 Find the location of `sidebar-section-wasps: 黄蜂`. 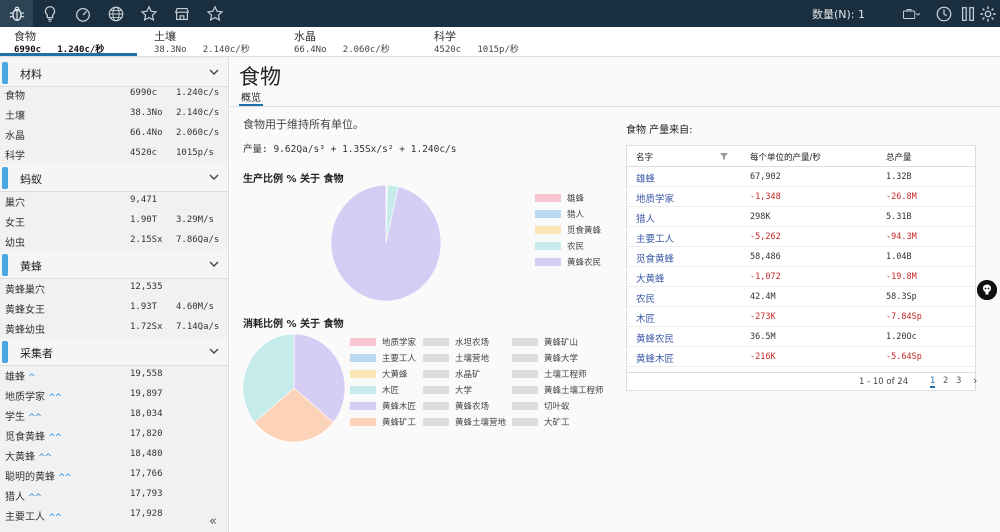

sidebar-section-wasps: 黄蜂 is located at coordinates (114, 265).